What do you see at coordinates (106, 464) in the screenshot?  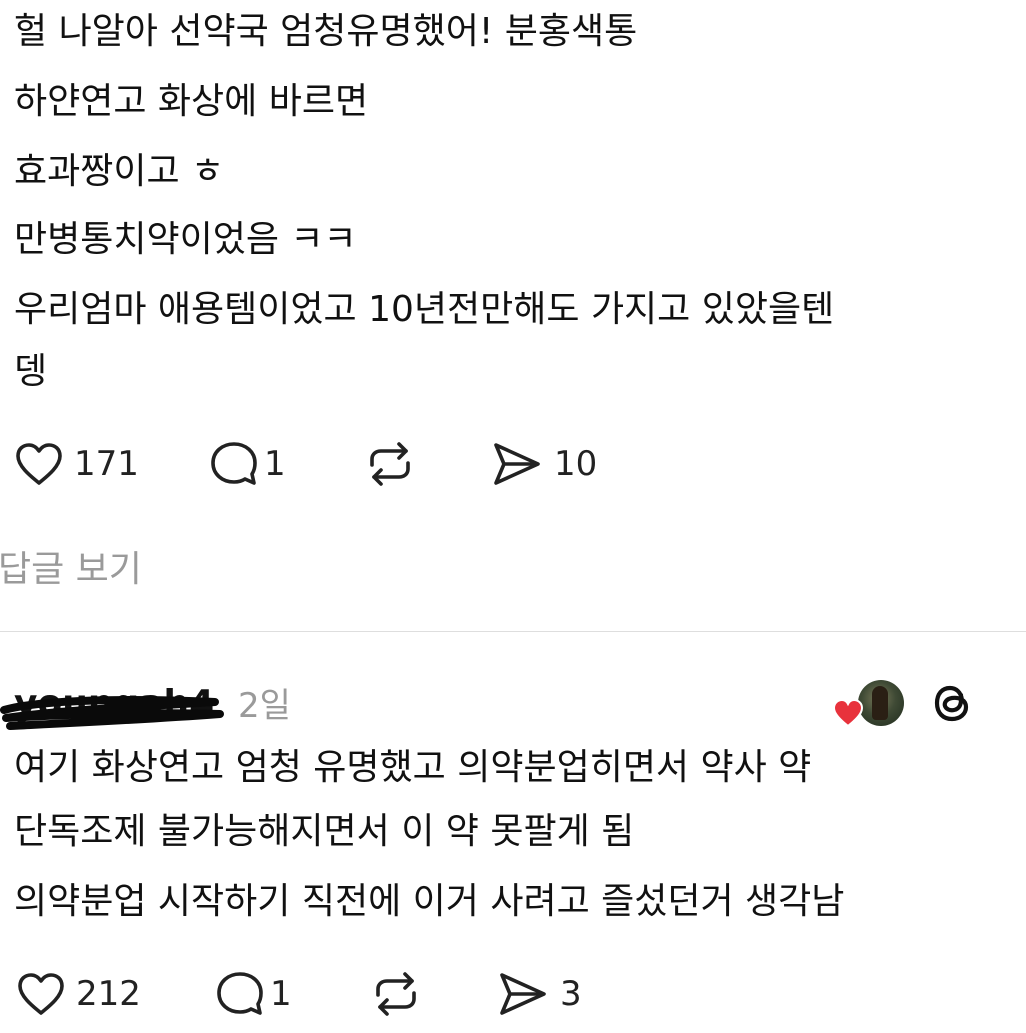 I see `like-count: 171` at bounding box center [106, 464].